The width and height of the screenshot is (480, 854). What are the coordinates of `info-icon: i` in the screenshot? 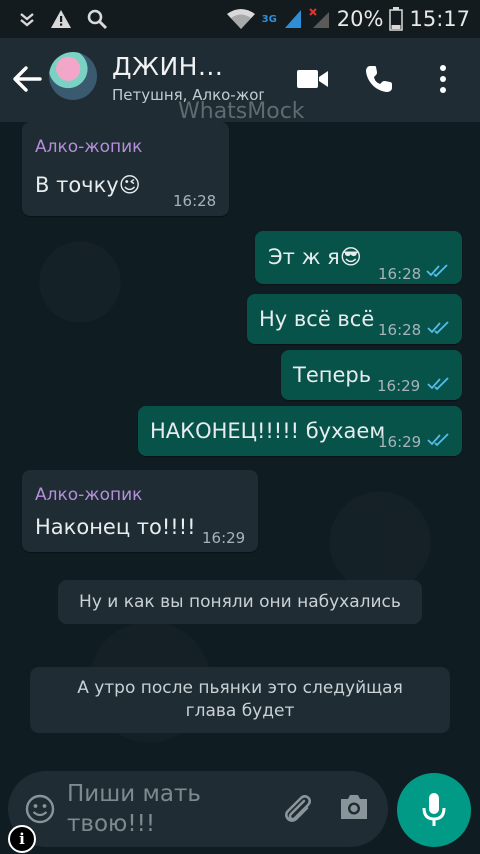 It's located at (22, 839).